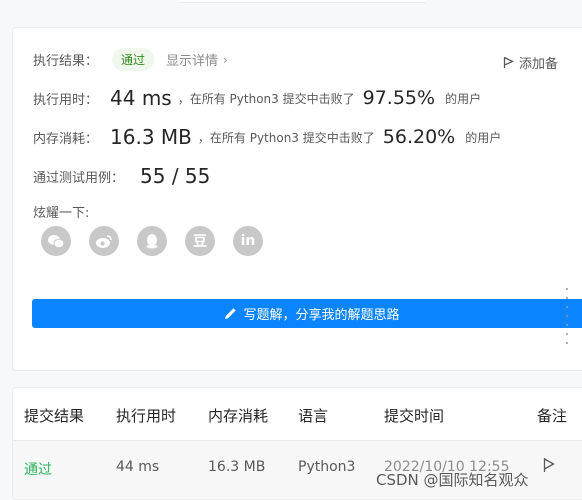  I want to click on linkedin-icon: in, so click(248, 241).